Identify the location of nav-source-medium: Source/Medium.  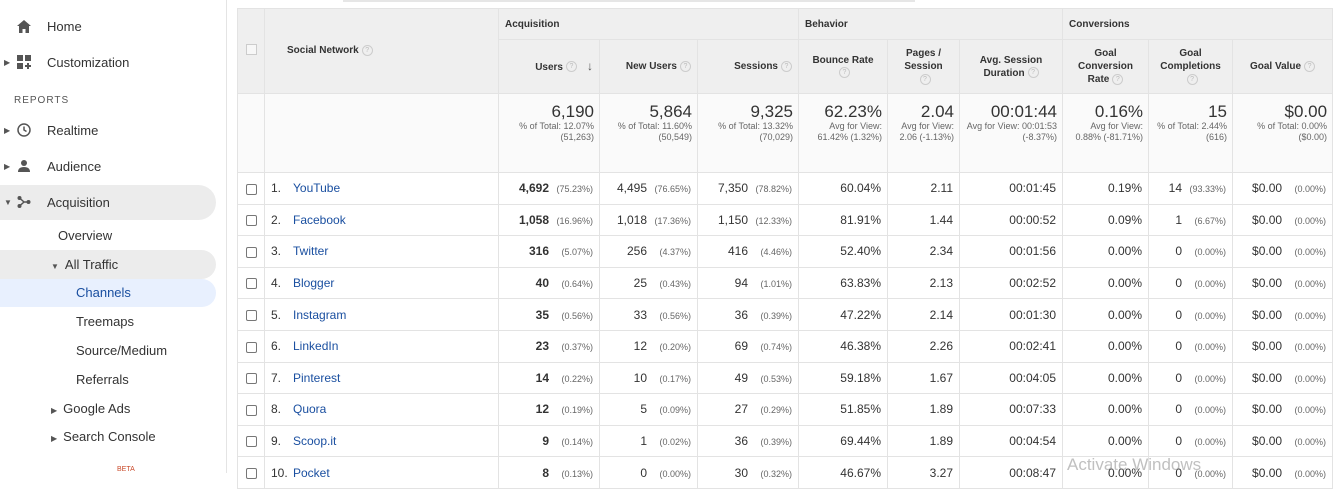
(121, 350).